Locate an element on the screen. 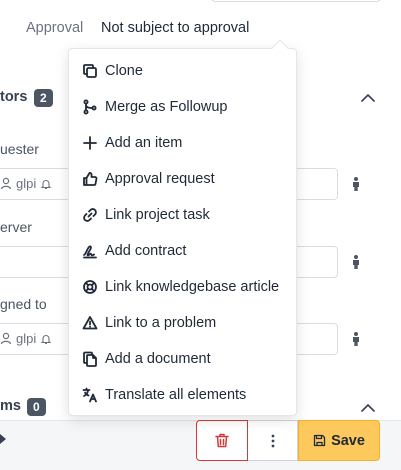  save-icon is located at coordinates (319, 440).